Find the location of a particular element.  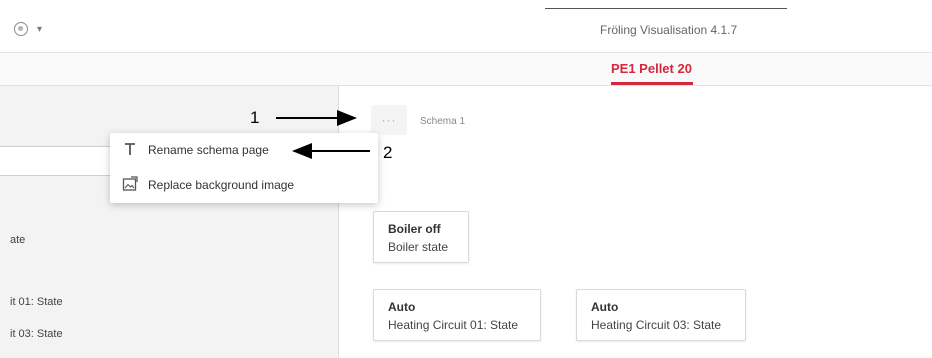

annotation-number-1: 1 is located at coordinates (255, 117).